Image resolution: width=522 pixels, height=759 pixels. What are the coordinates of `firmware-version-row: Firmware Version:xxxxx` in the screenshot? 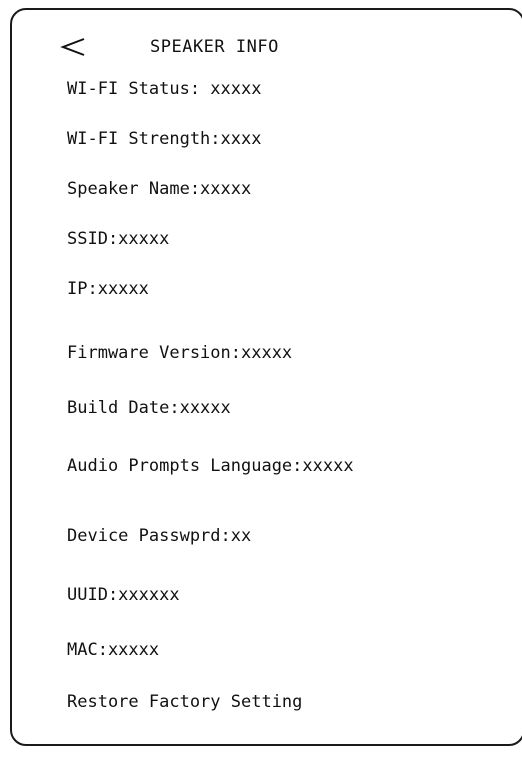 It's located at (180, 353).